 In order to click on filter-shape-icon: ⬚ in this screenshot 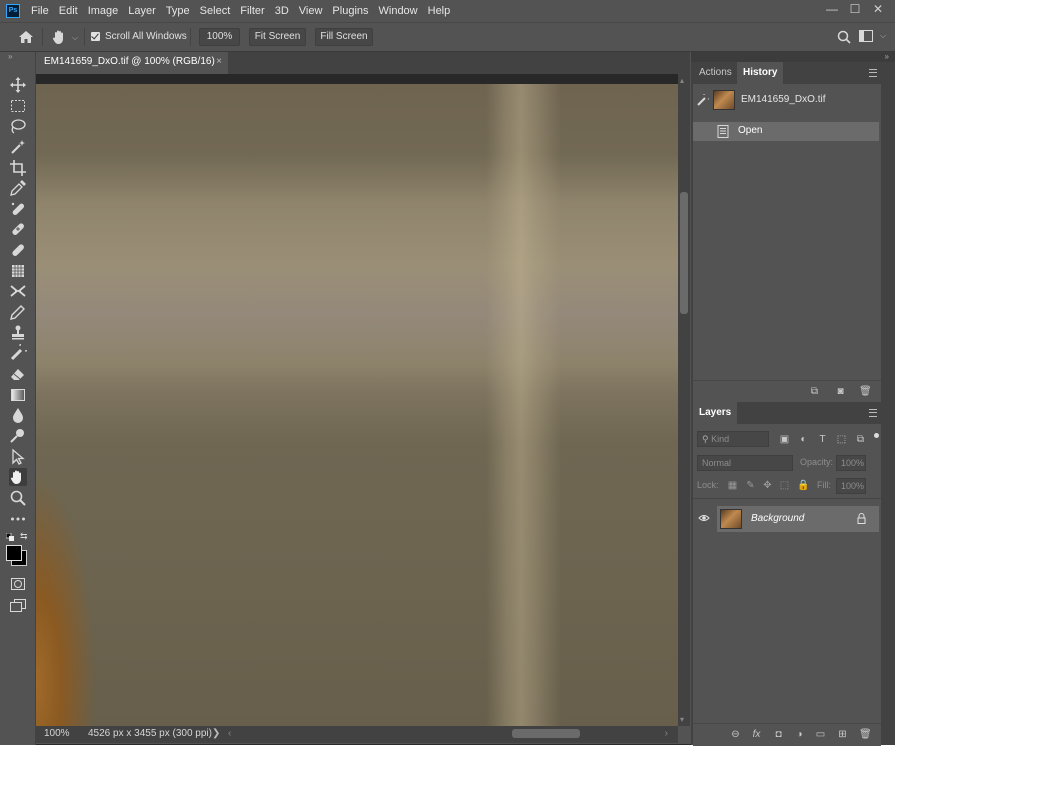, I will do `click(841, 439)`.